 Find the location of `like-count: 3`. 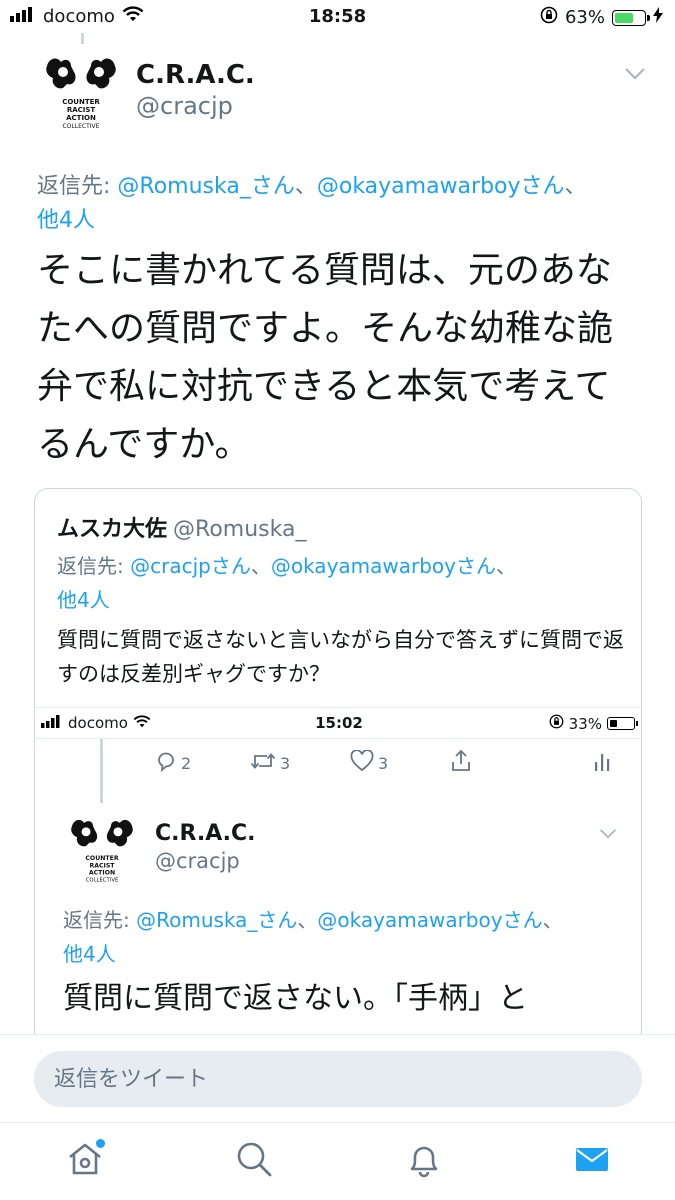

like-count: 3 is located at coordinates (383, 763).